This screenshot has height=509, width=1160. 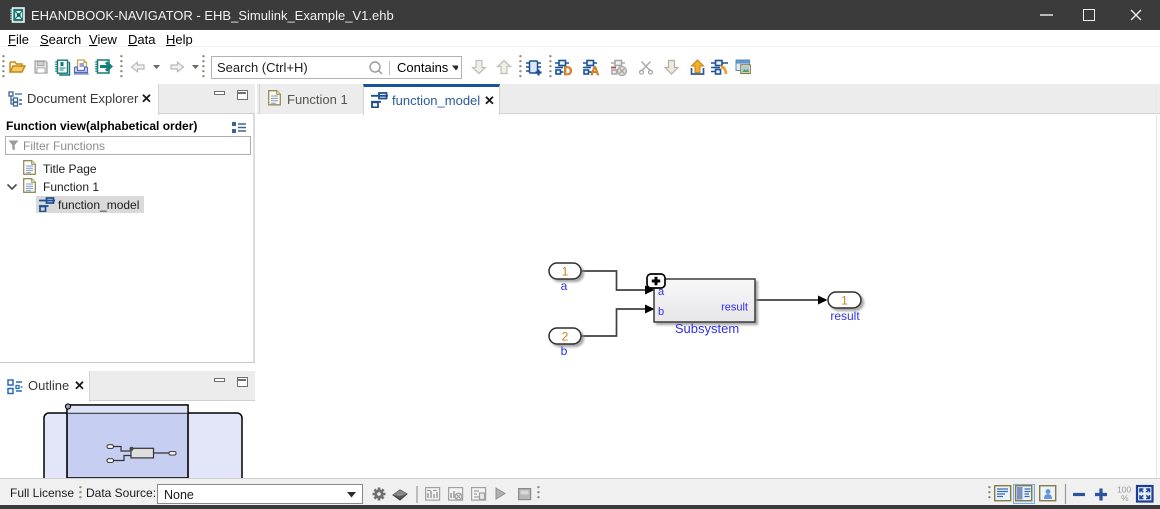 I want to click on svg-text: A, so click(x=595, y=70).